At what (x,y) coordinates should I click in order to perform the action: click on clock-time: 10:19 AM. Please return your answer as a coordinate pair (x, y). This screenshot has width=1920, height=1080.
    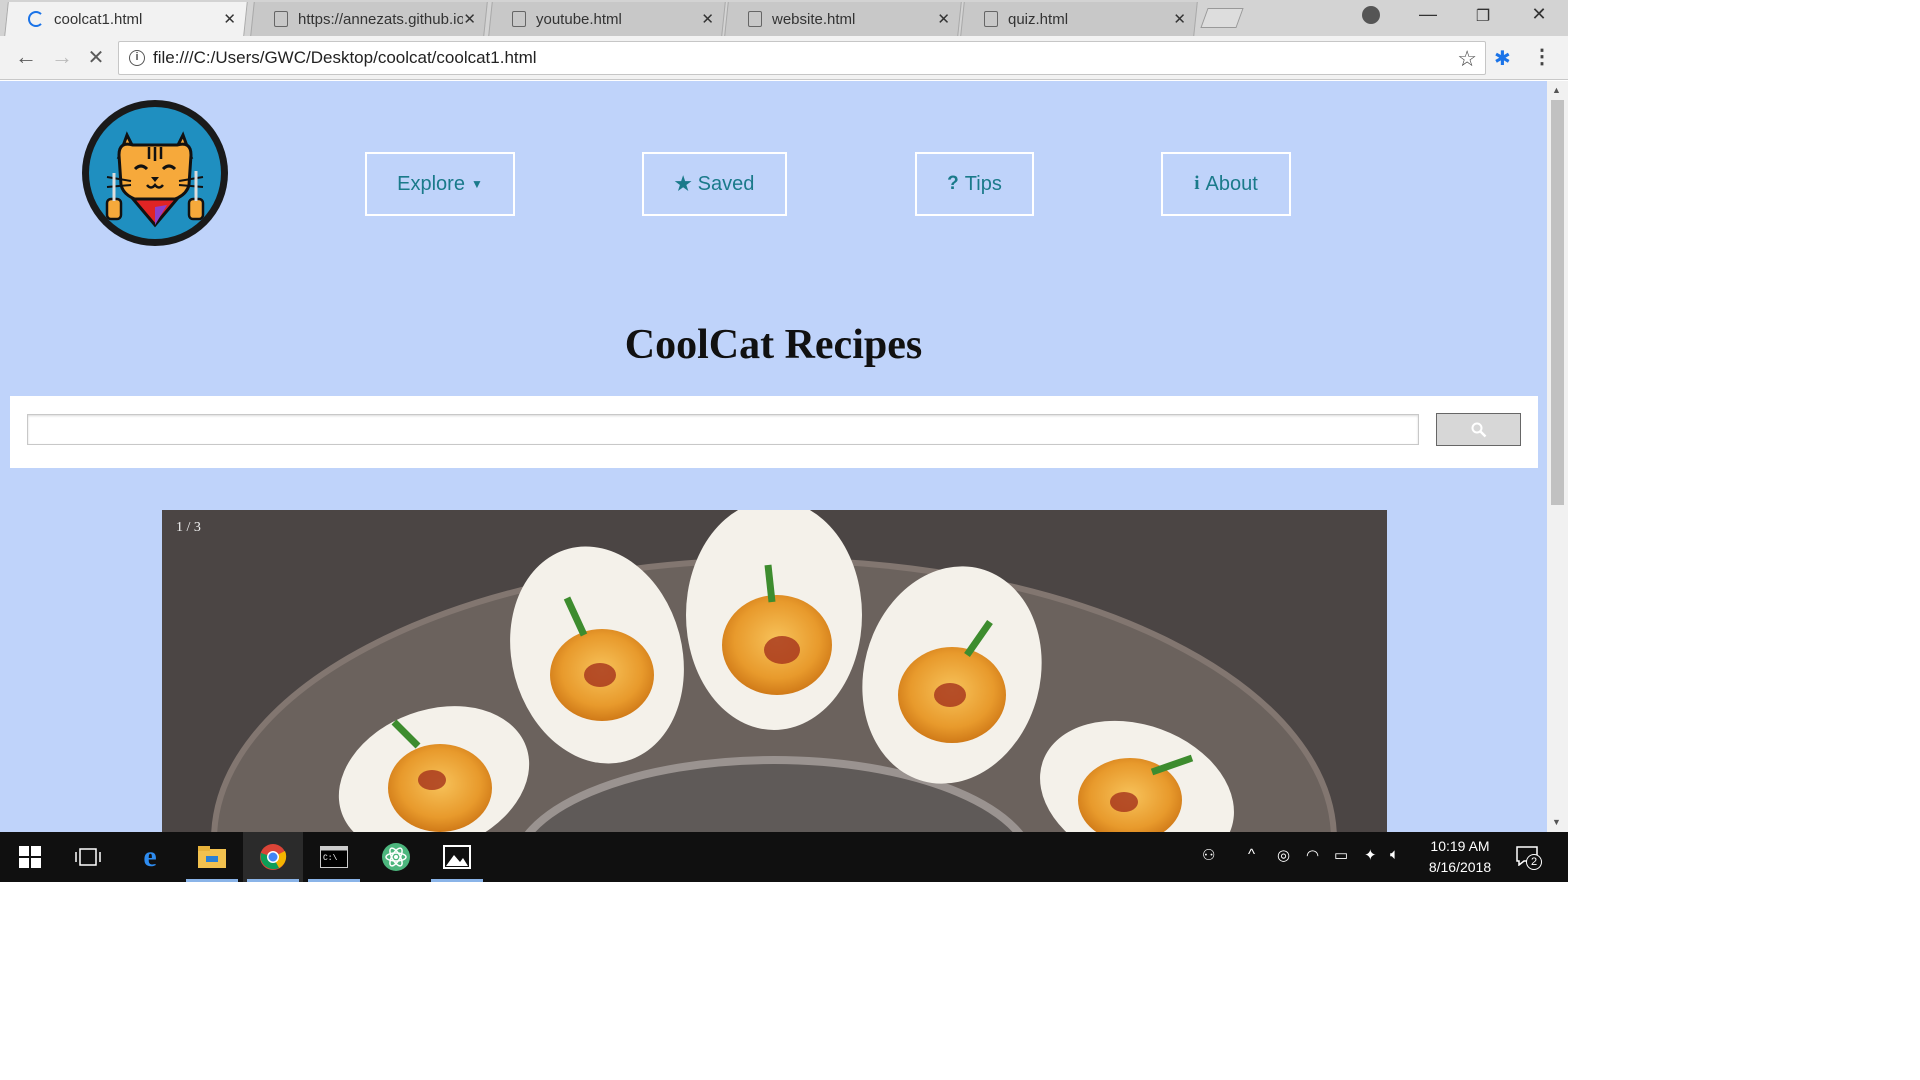
    Looking at the image, I should click on (1460, 846).